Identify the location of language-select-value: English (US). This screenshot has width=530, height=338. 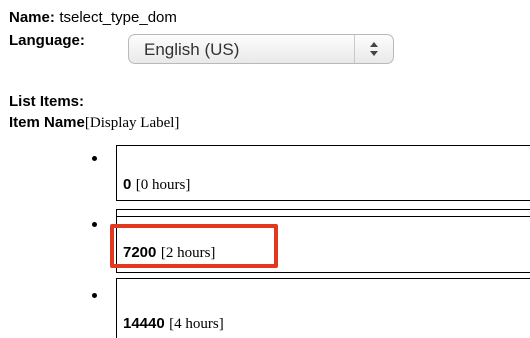
(192, 49).